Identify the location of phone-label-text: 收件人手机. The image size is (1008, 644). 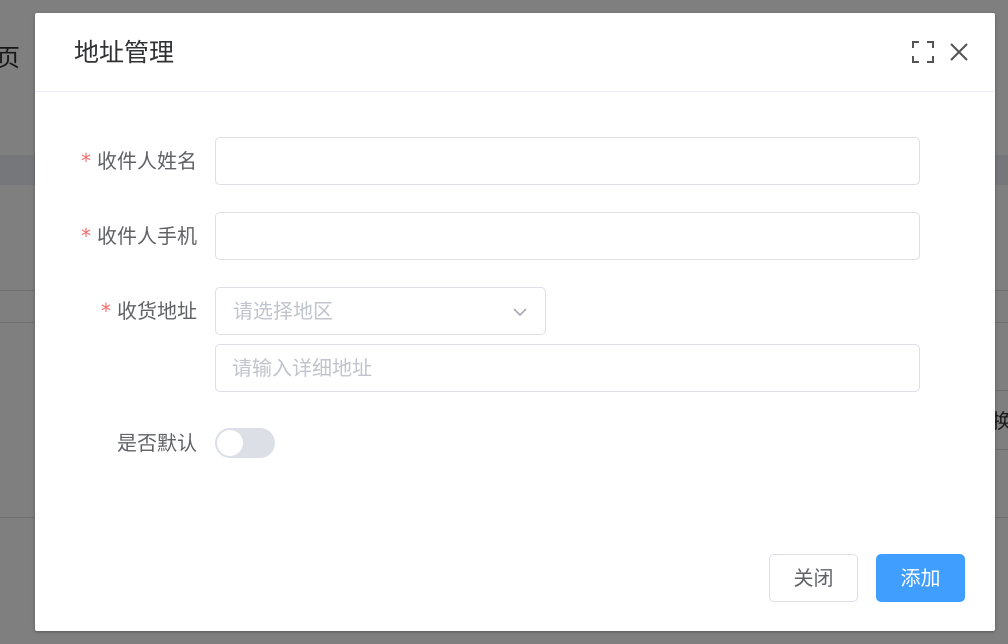
(147, 236).